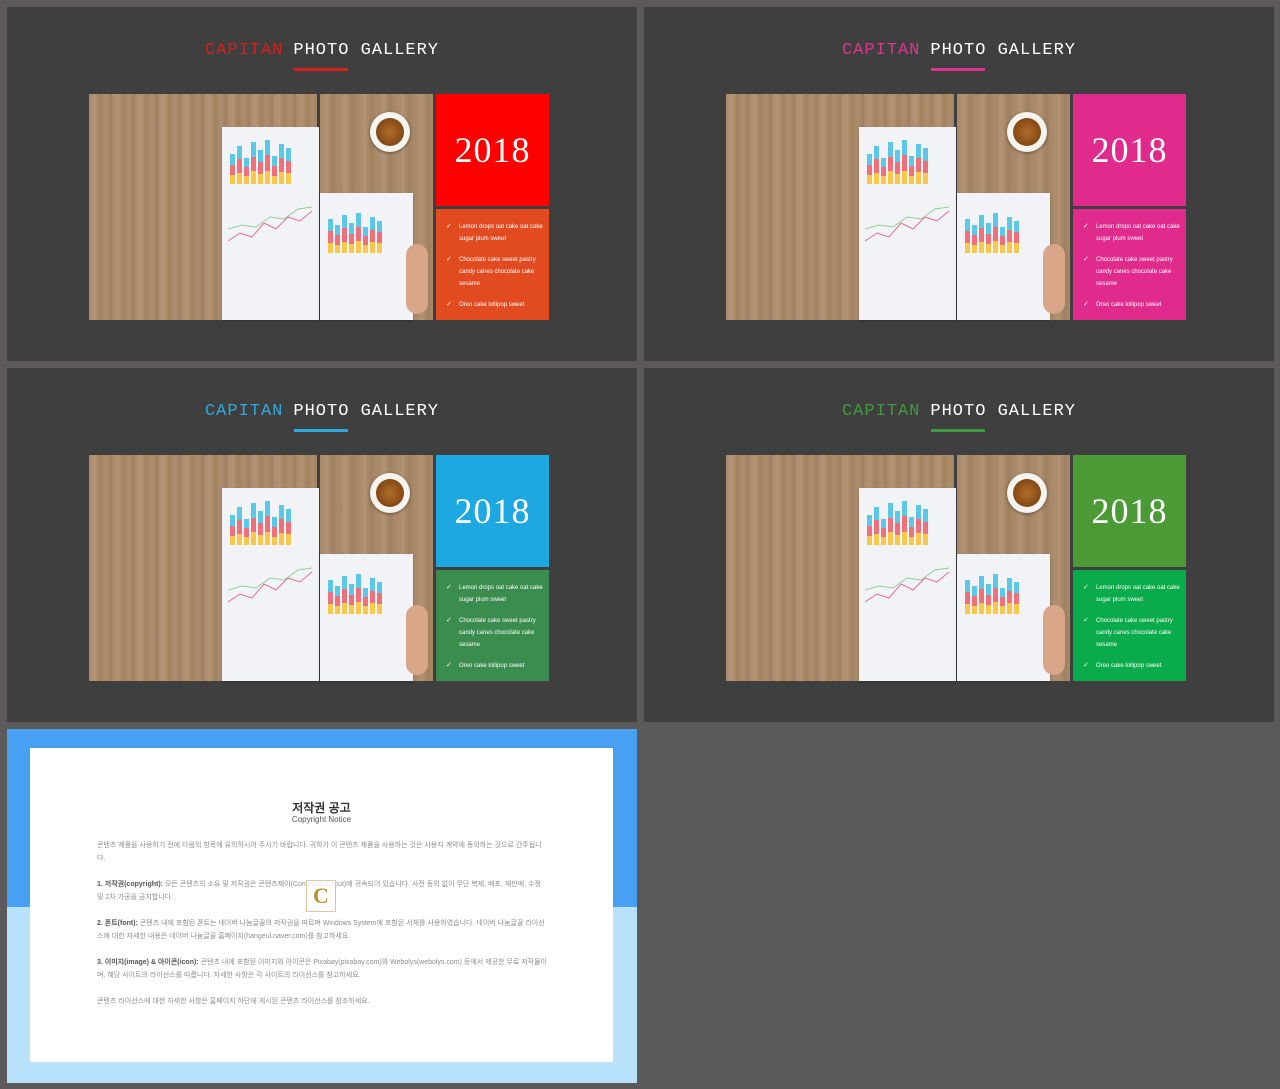 The image size is (1280, 1089). Describe the element at coordinates (1054, 279) in the screenshot. I see `hand` at that location.